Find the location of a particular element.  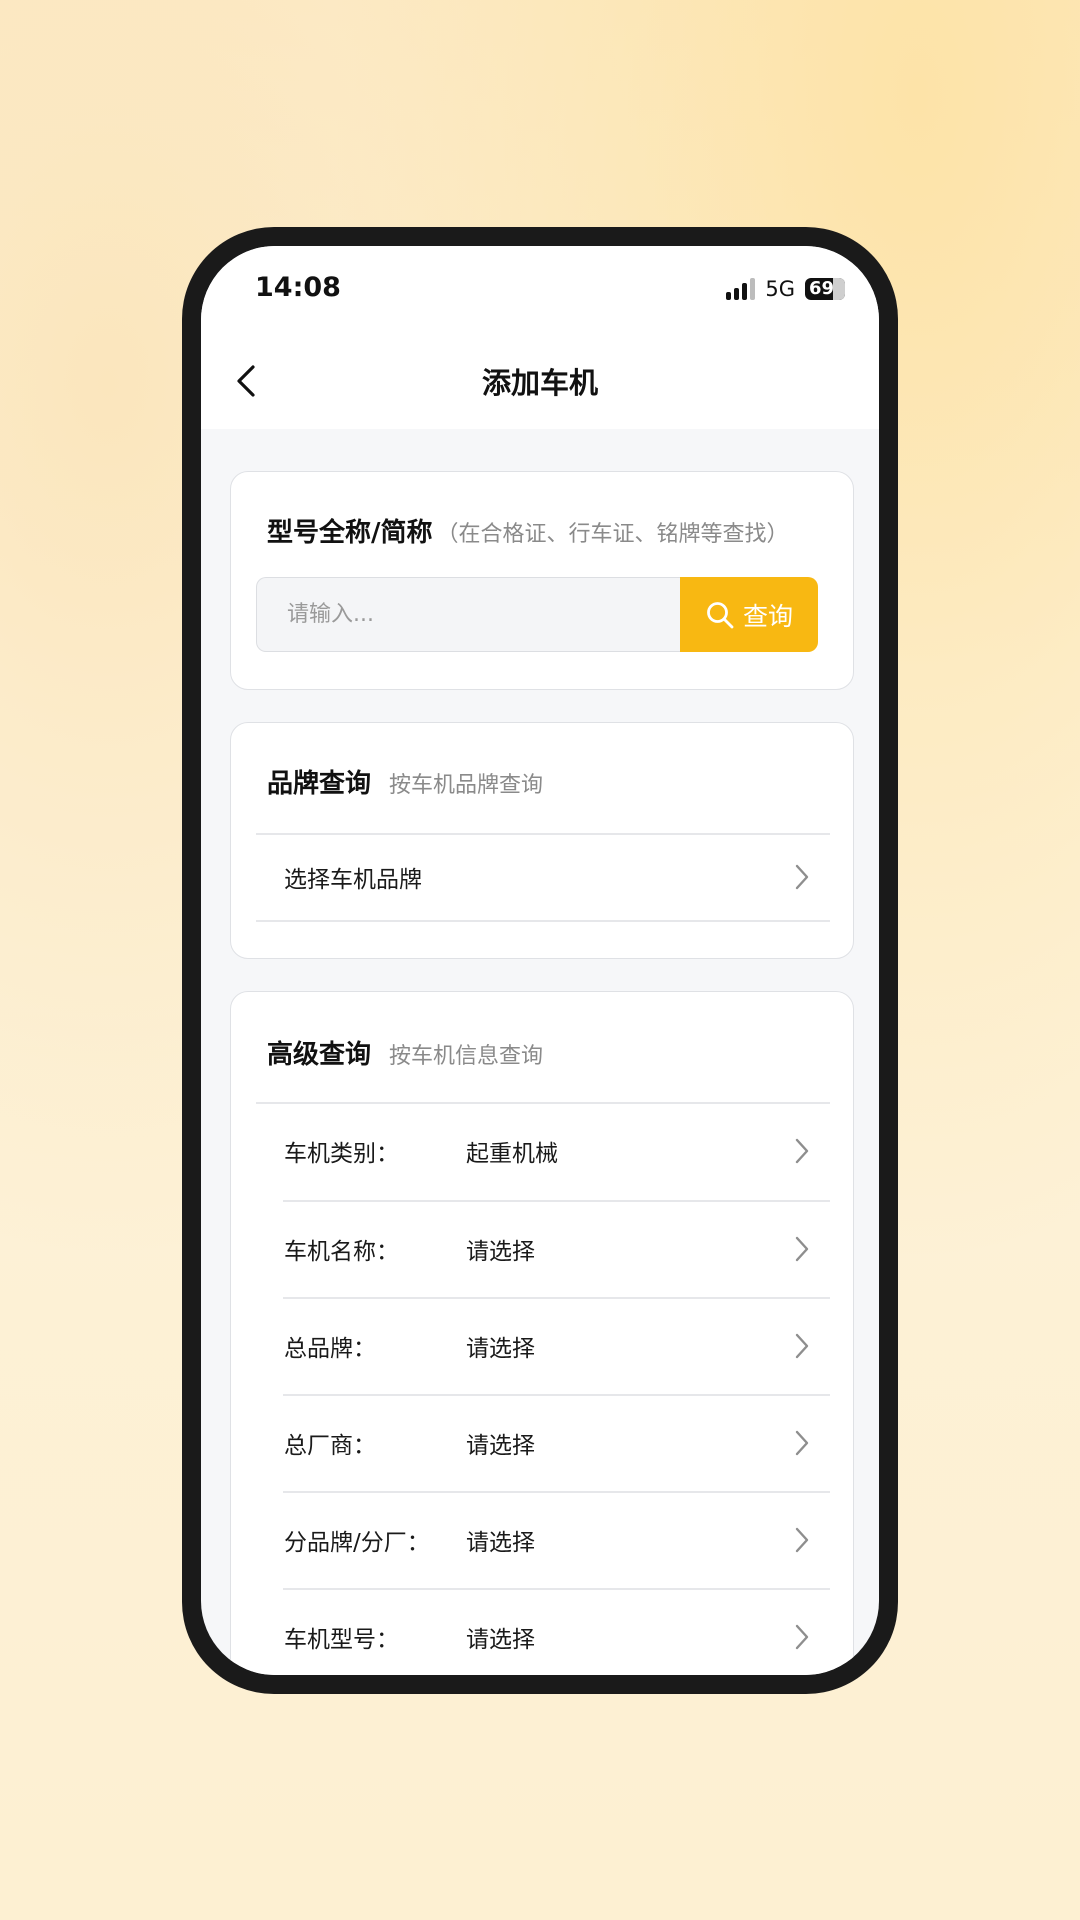

model-search-input is located at coordinates (468, 614).